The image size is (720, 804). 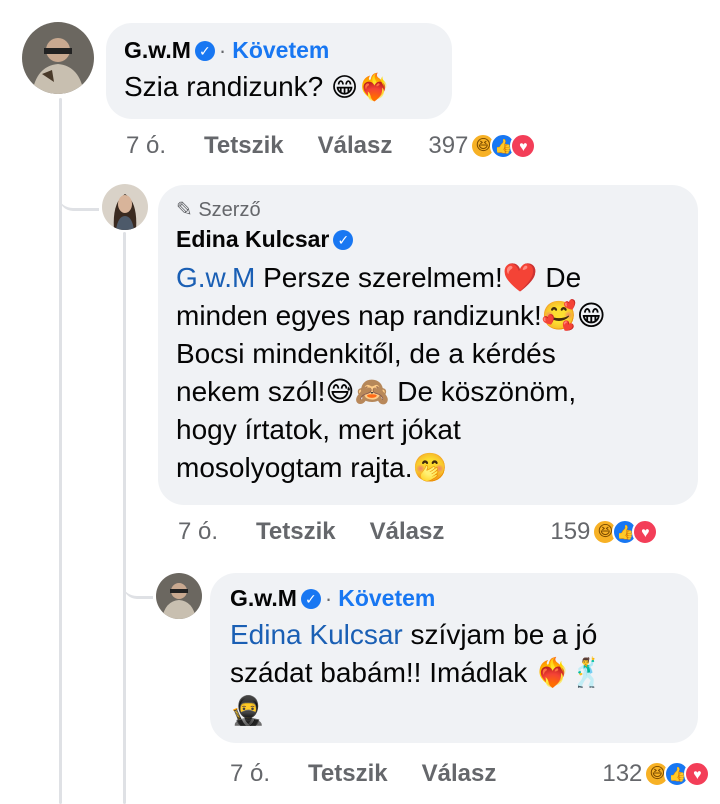 I want to click on reaction-count: 132, so click(x=622, y=774).